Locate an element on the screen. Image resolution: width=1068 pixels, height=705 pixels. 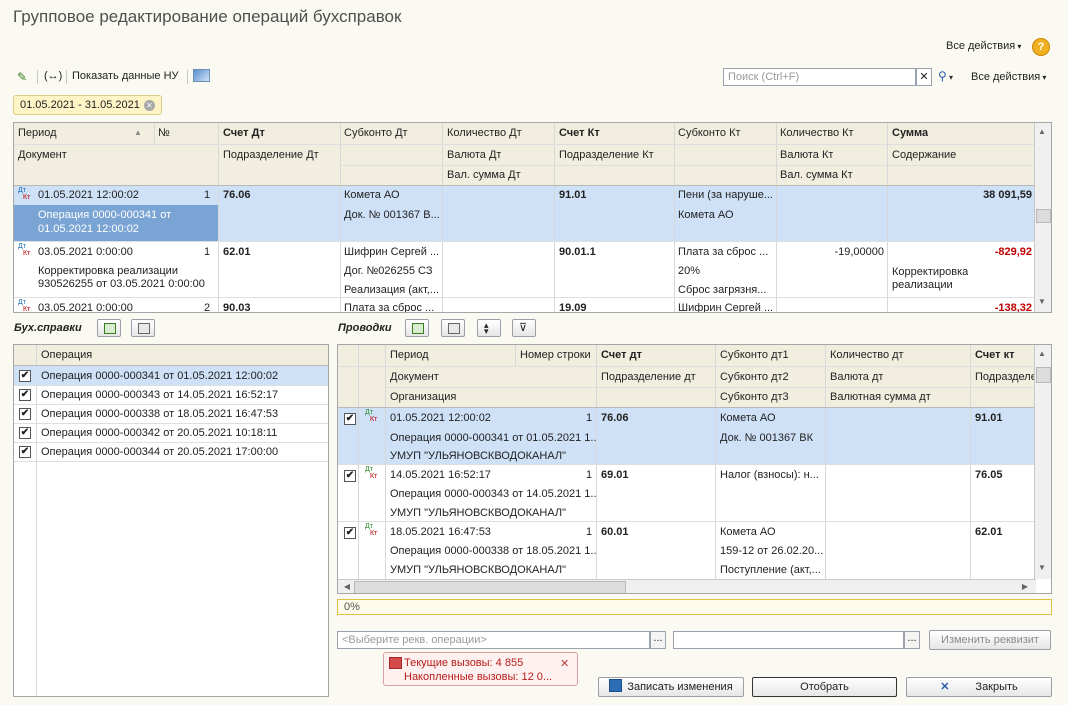
col-qty-kt: Количество Кт is located at coordinates (817, 133).